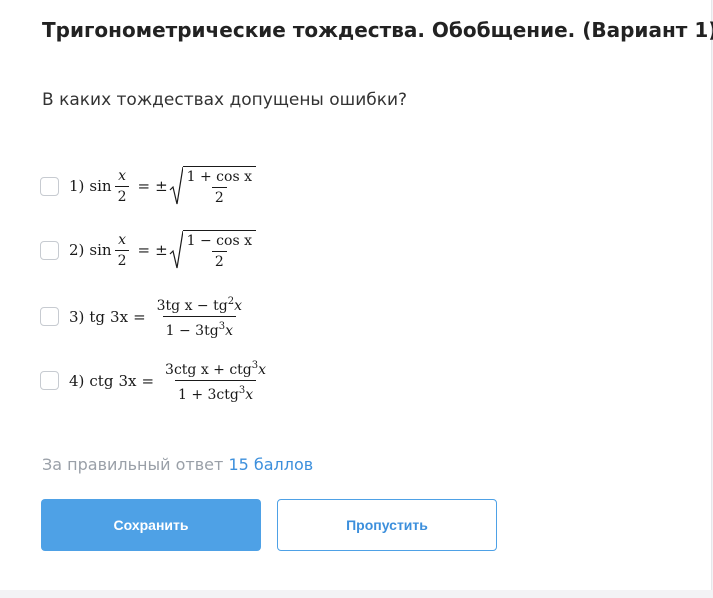  I want to click on score-value: 15 баллов, so click(271, 464).